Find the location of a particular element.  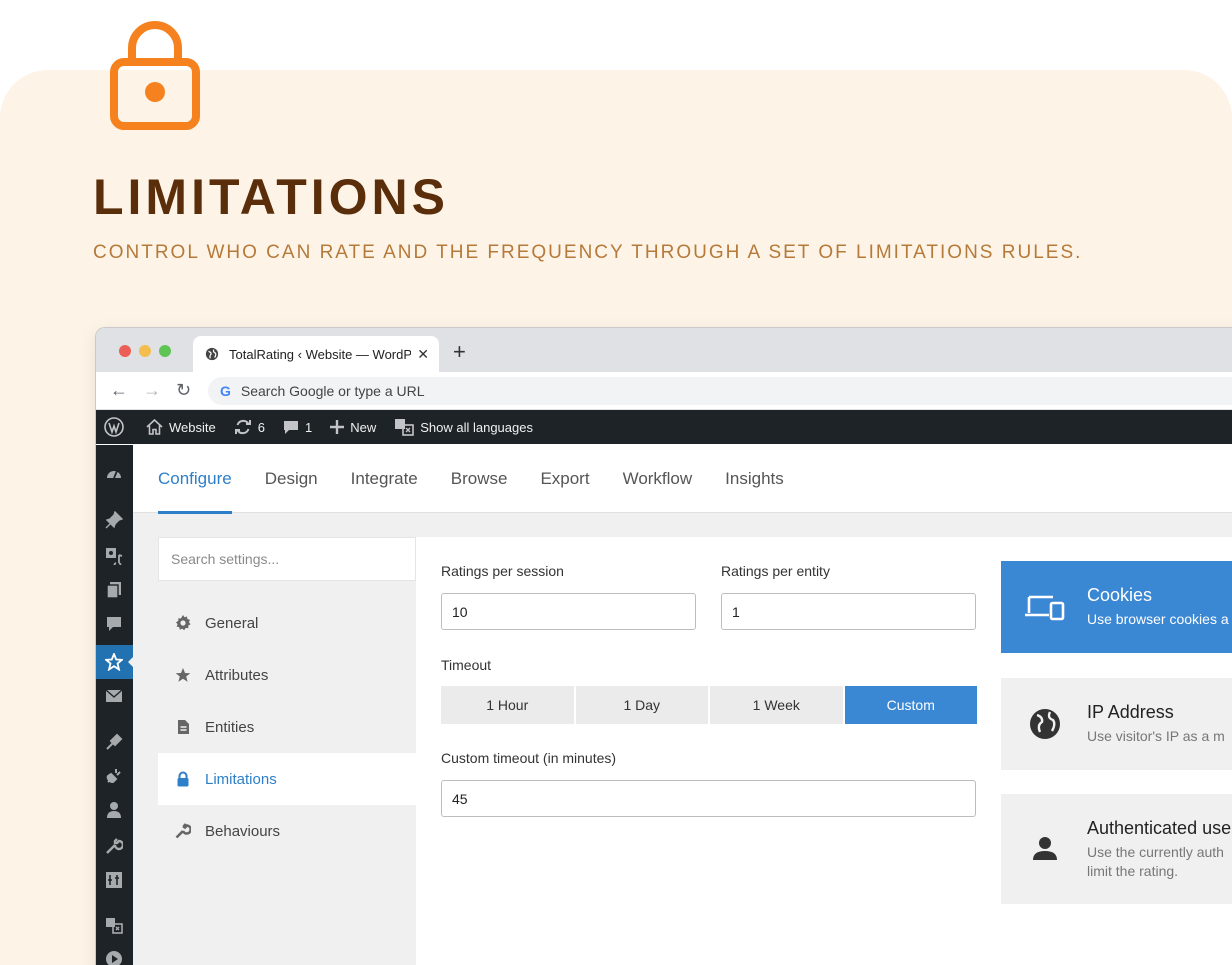

globe-icon is located at coordinates (212, 354).